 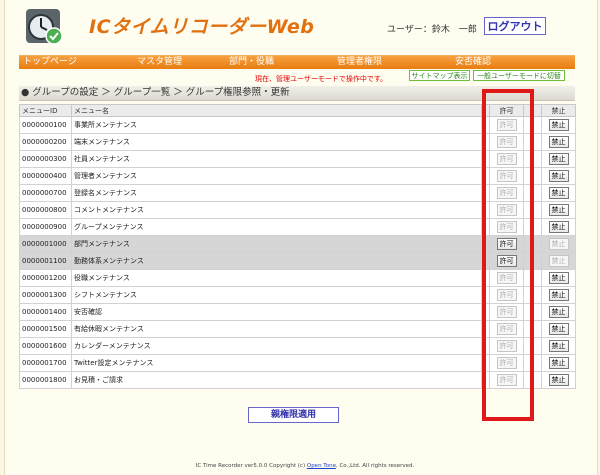 I want to click on menu-name-cell: 社員メンテナンス, so click(x=276, y=159).